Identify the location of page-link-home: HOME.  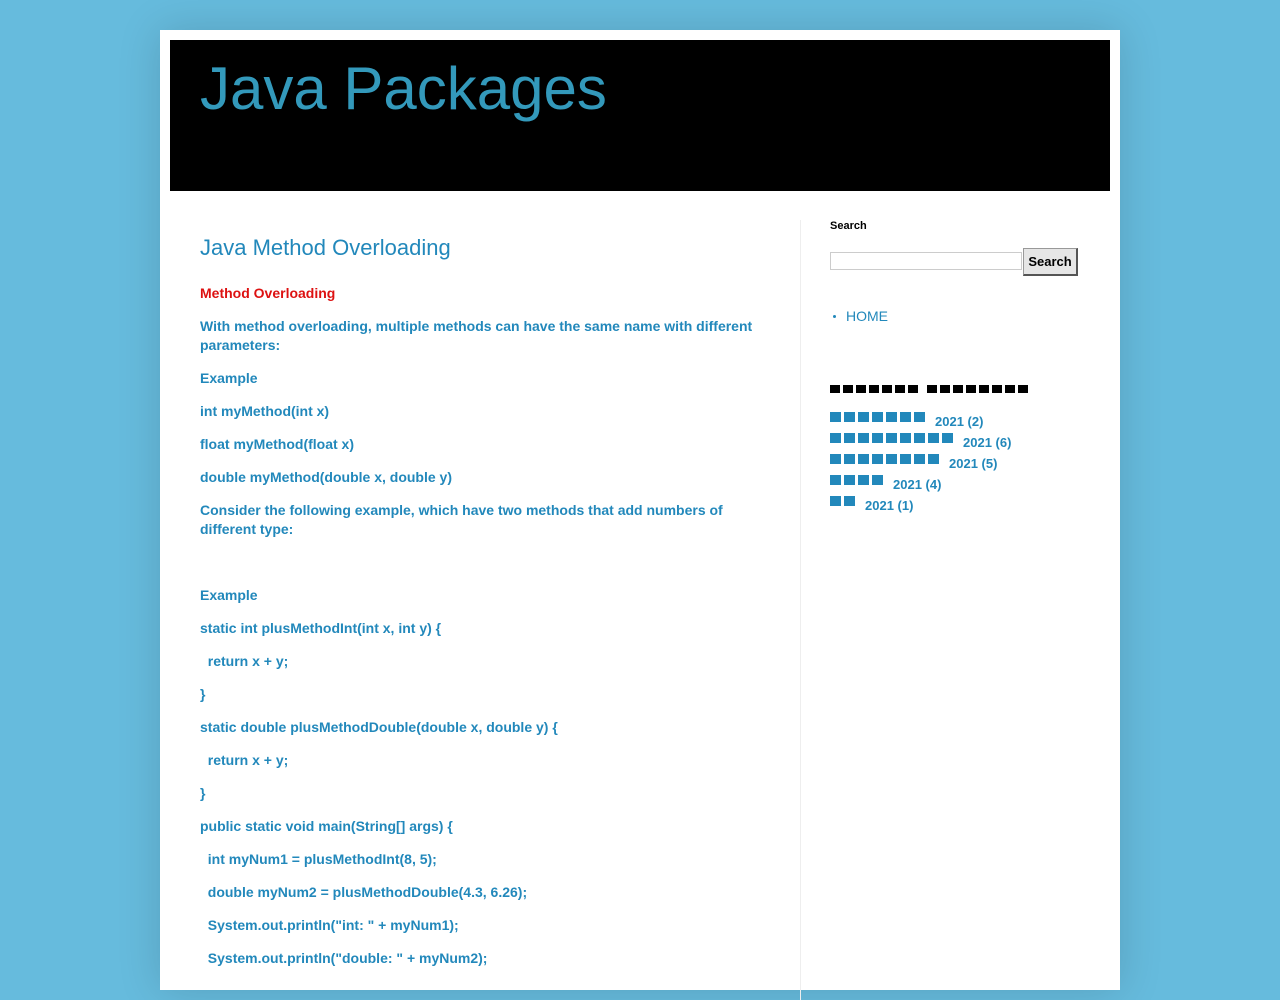
(859, 316).